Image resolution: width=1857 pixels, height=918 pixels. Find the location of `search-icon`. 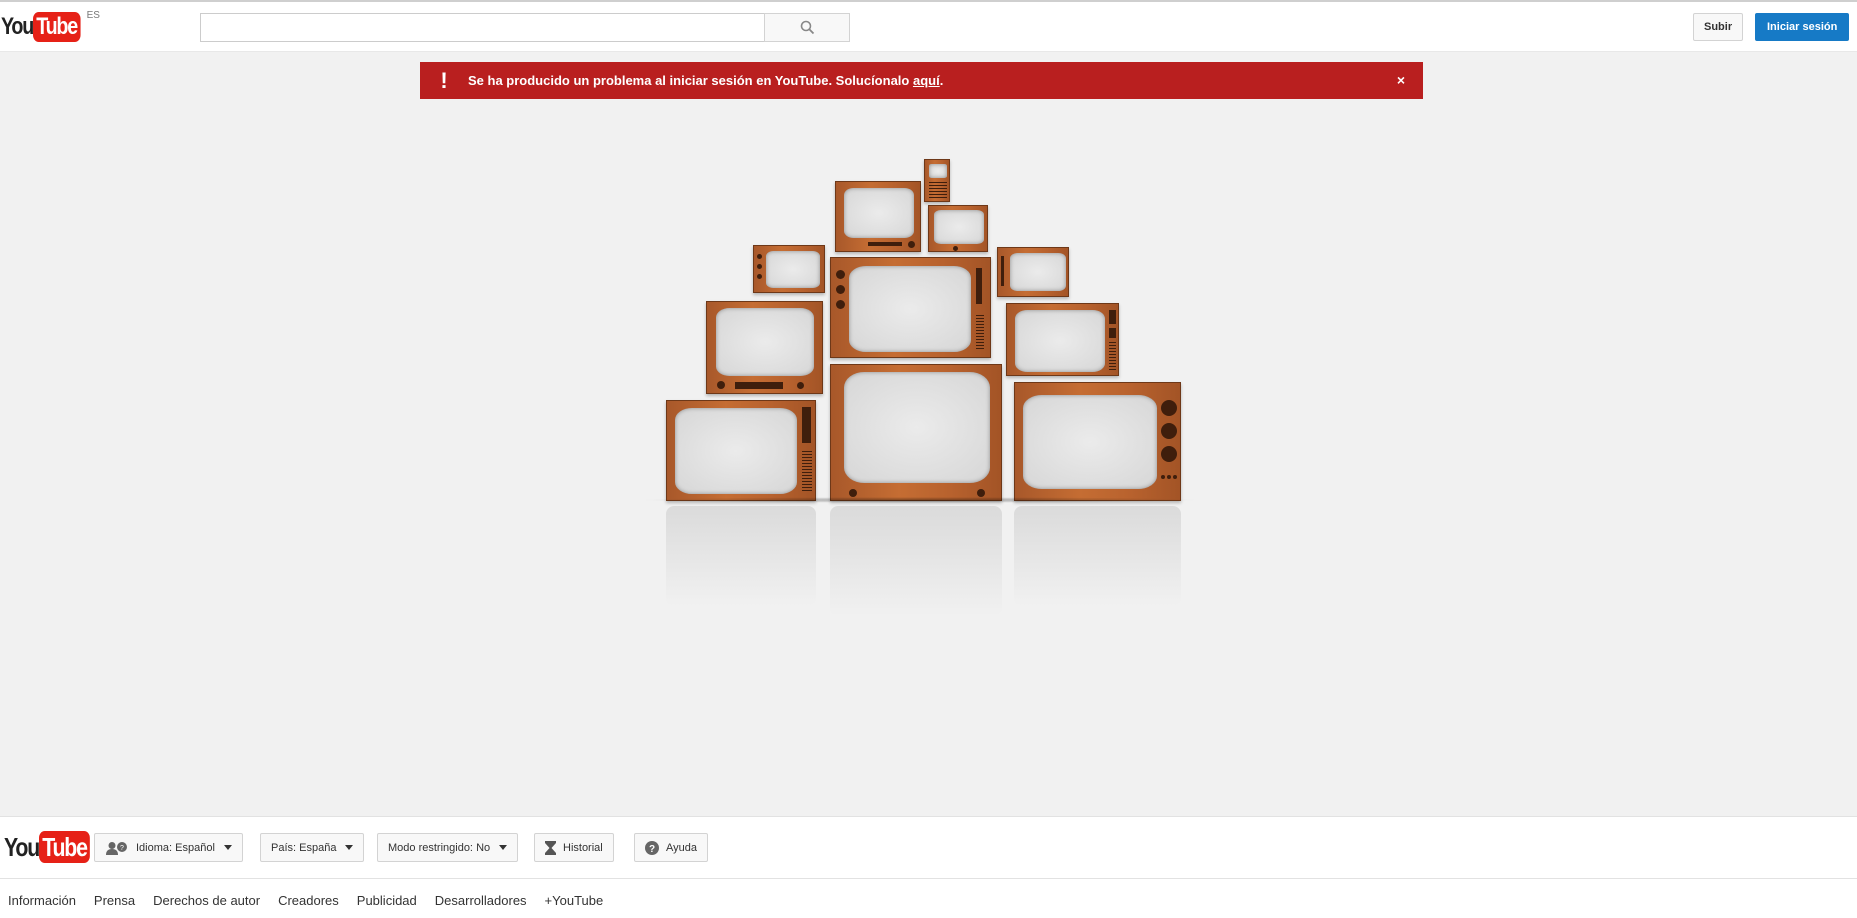

search-icon is located at coordinates (807, 27).